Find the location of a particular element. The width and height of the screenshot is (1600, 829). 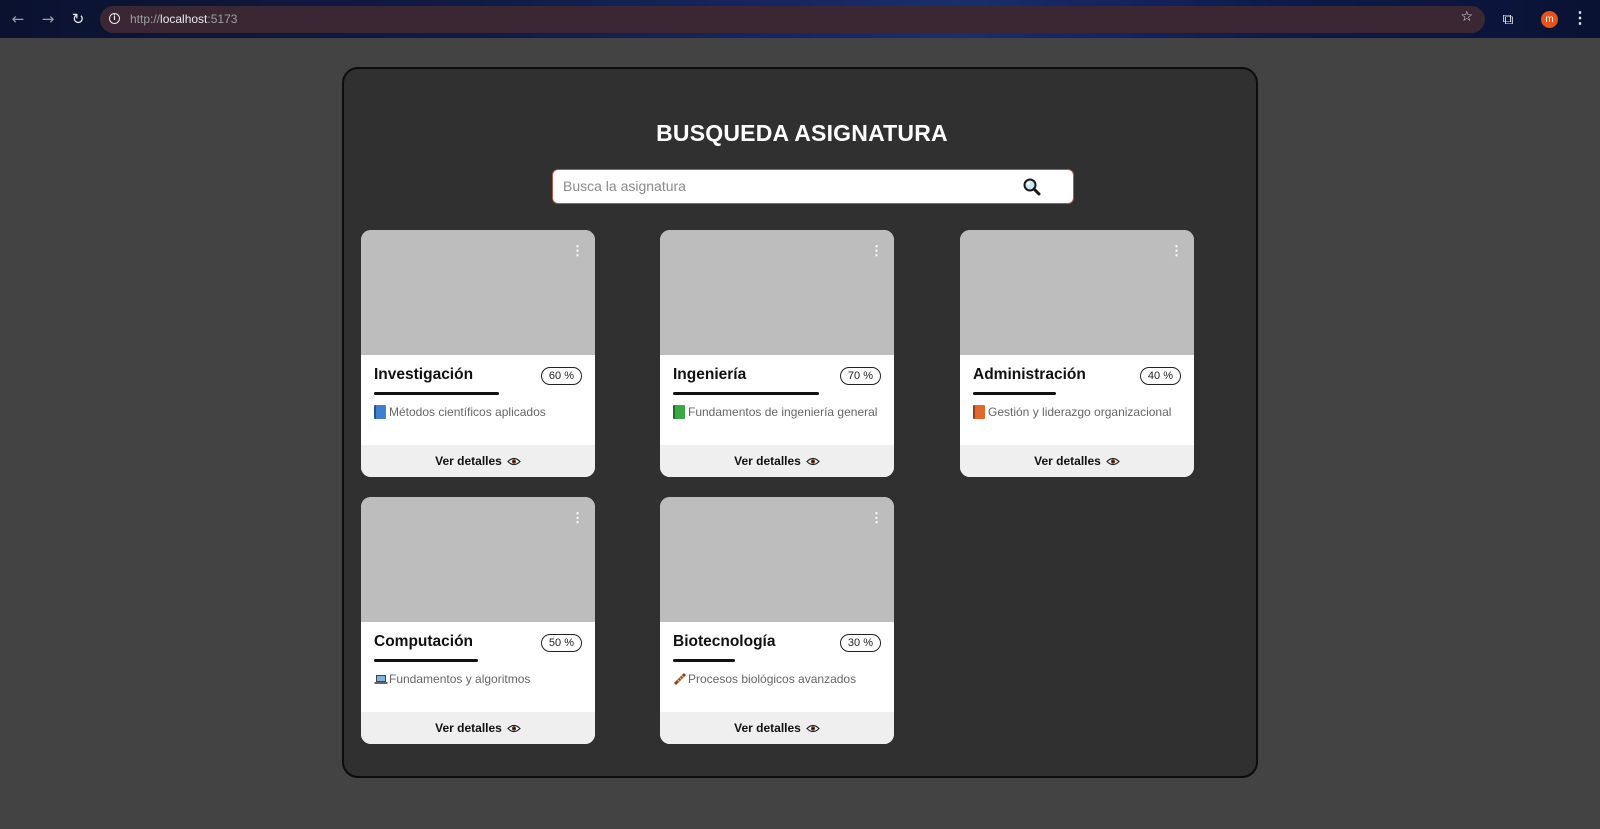

card-progress-badge: 30 % is located at coordinates (860, 643).